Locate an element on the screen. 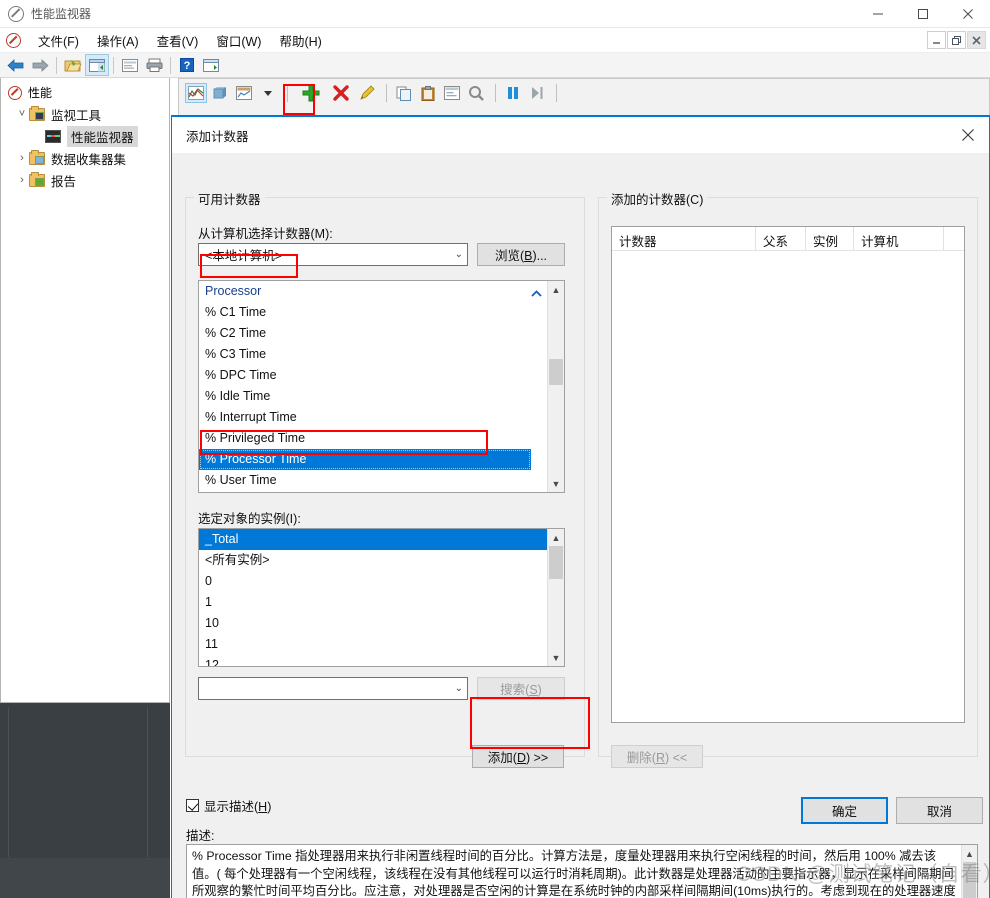  maximize-button is located at coordinates (922, 14).